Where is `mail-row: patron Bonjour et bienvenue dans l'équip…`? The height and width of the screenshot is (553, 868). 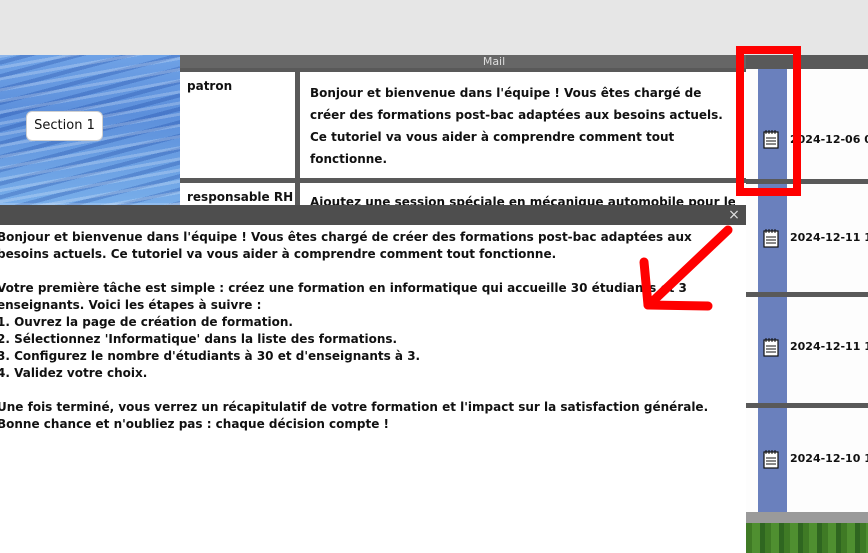
mail-row: patron Bonjour et bienvenue dans l'équip… is located at coordinates (463, 125).